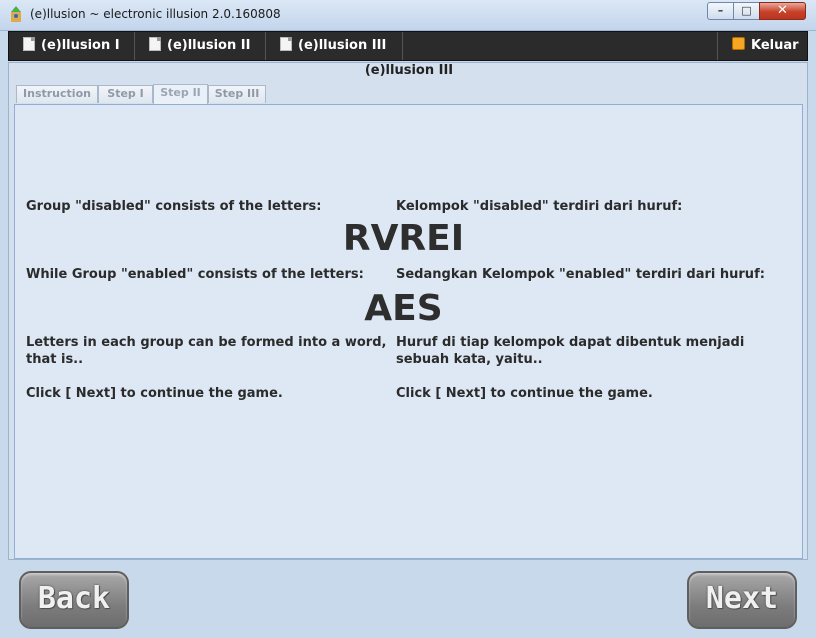  Describe the element at coordinates (125, 94) in the screenshot. I see `tab-step-1: Step I` at that location.